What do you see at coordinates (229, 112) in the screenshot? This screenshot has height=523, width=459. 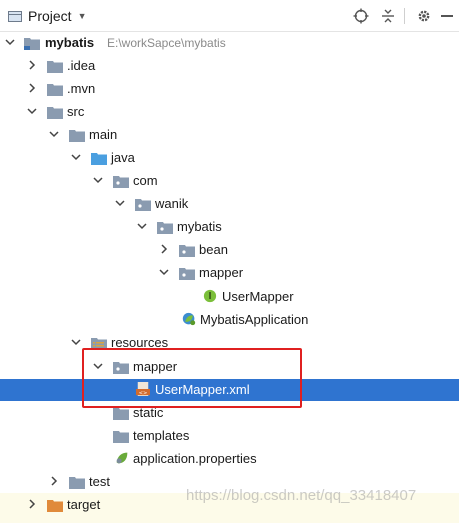 I see `tree-item-src: src` at bounding box center [229, 112].